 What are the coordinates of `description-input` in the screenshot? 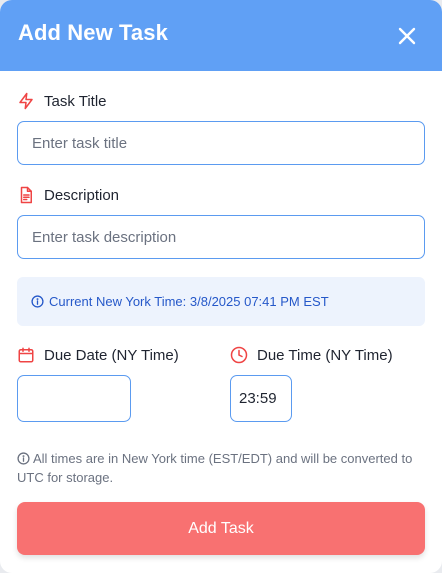 It's located at (221, 237).